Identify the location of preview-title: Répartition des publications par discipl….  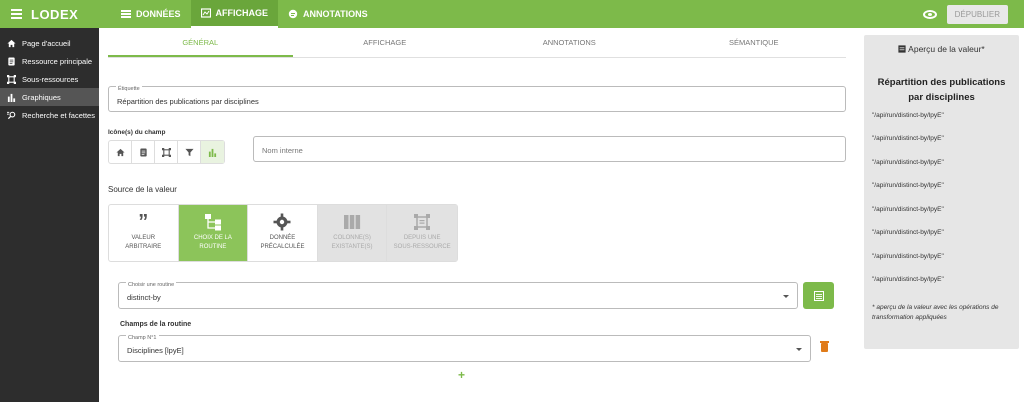
(941, 90).